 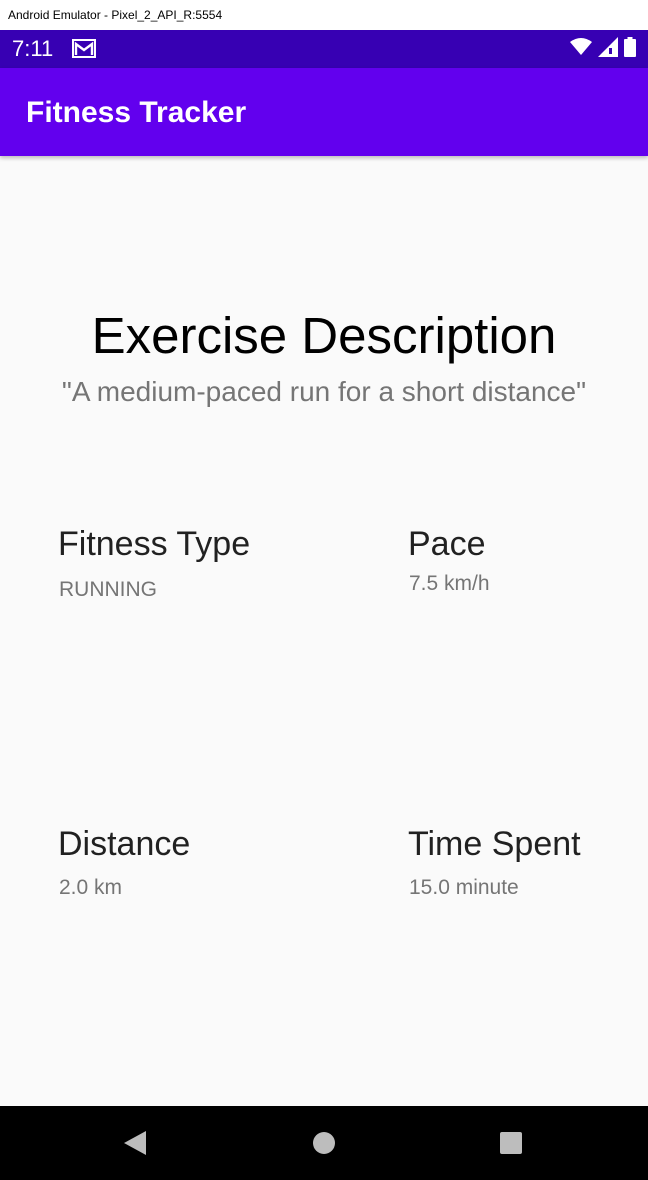 I want to click on recents-button, so click(x=511, y=1143).